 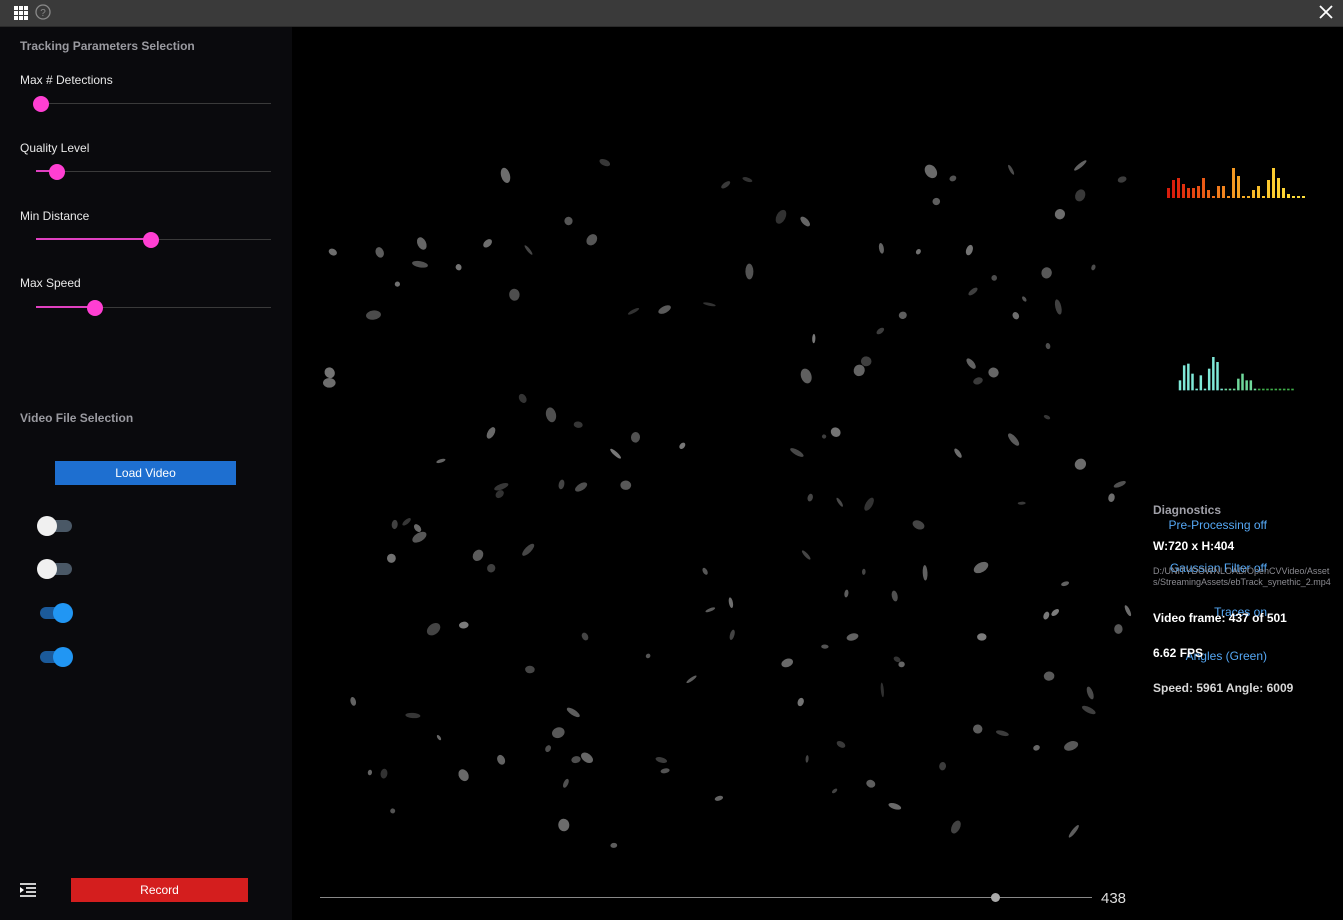 I want to click on quality-level-slider, so click(x=153, y=172).